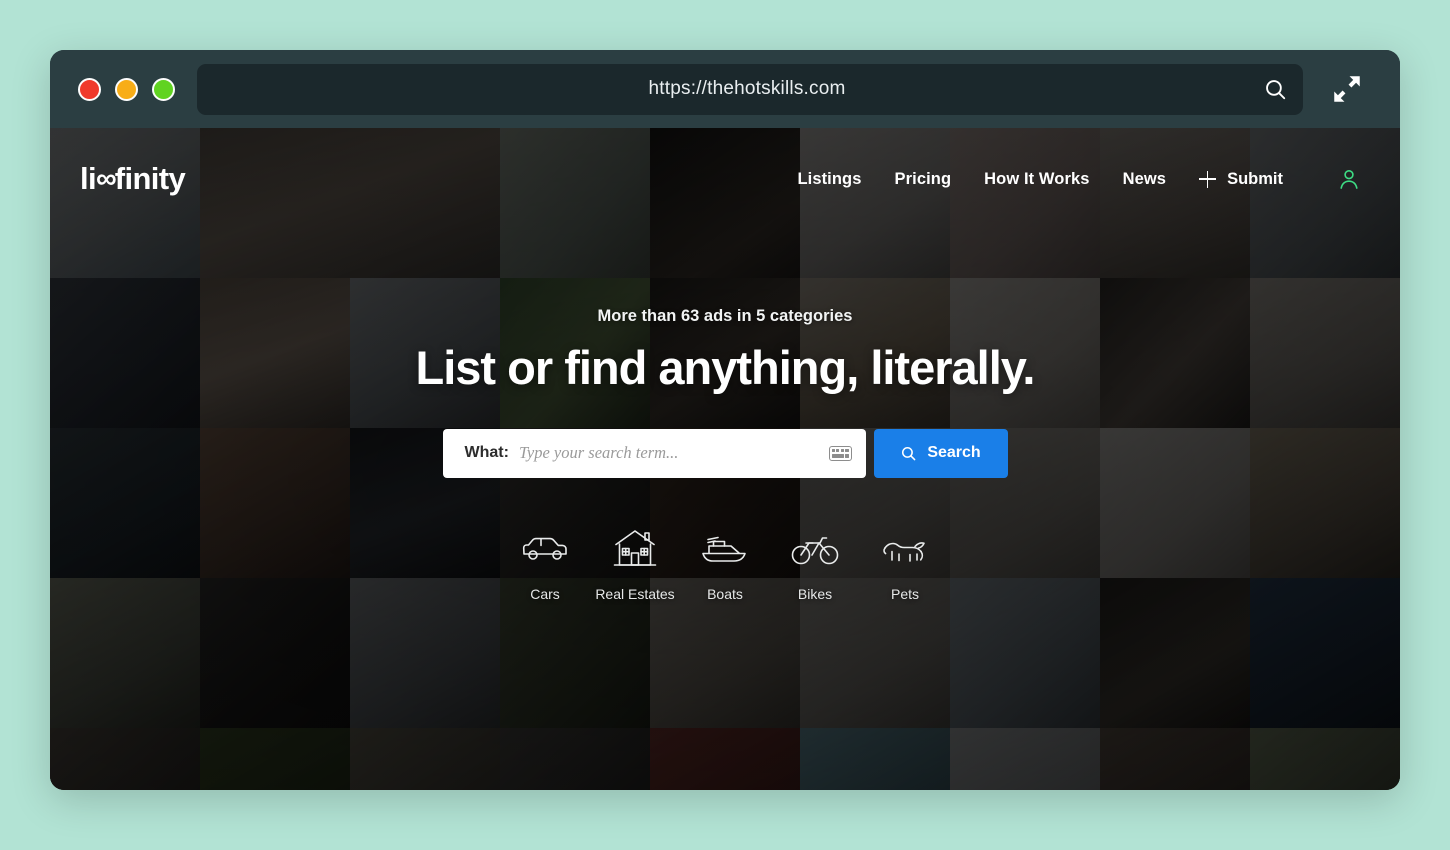 The height and width of the screenshot is (850, 1450). Describe the element at coordinates (725, 315) in the screenshot. I see `ads-count-text: More than 63 ads in 5 categories` at that location.